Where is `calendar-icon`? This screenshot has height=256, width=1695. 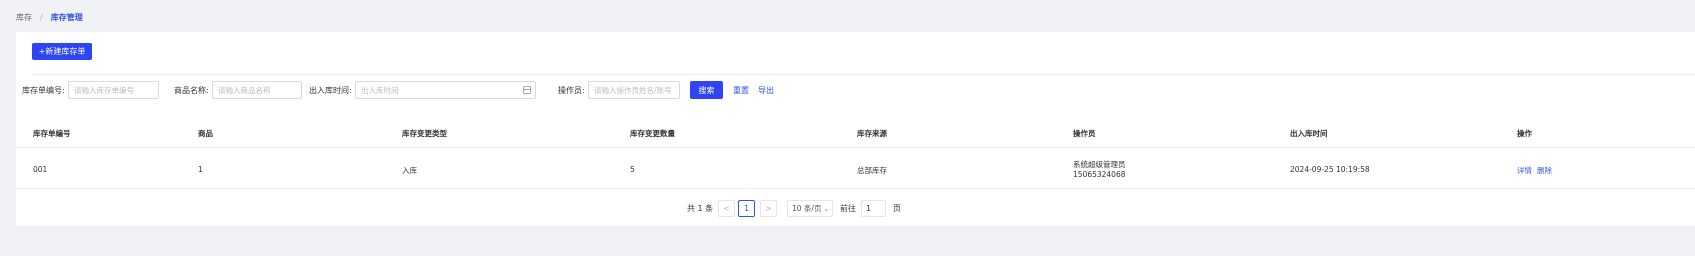 calendar-icon is located at coordinates (527, 90).